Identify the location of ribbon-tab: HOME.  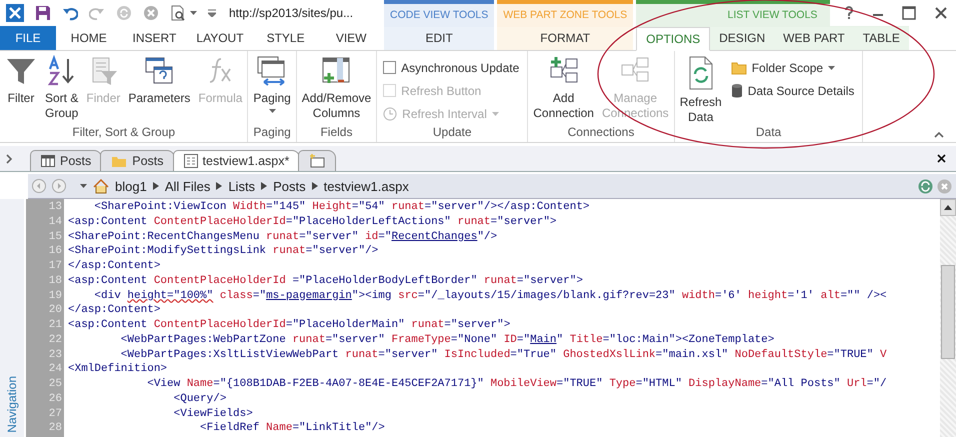
(89, 38).